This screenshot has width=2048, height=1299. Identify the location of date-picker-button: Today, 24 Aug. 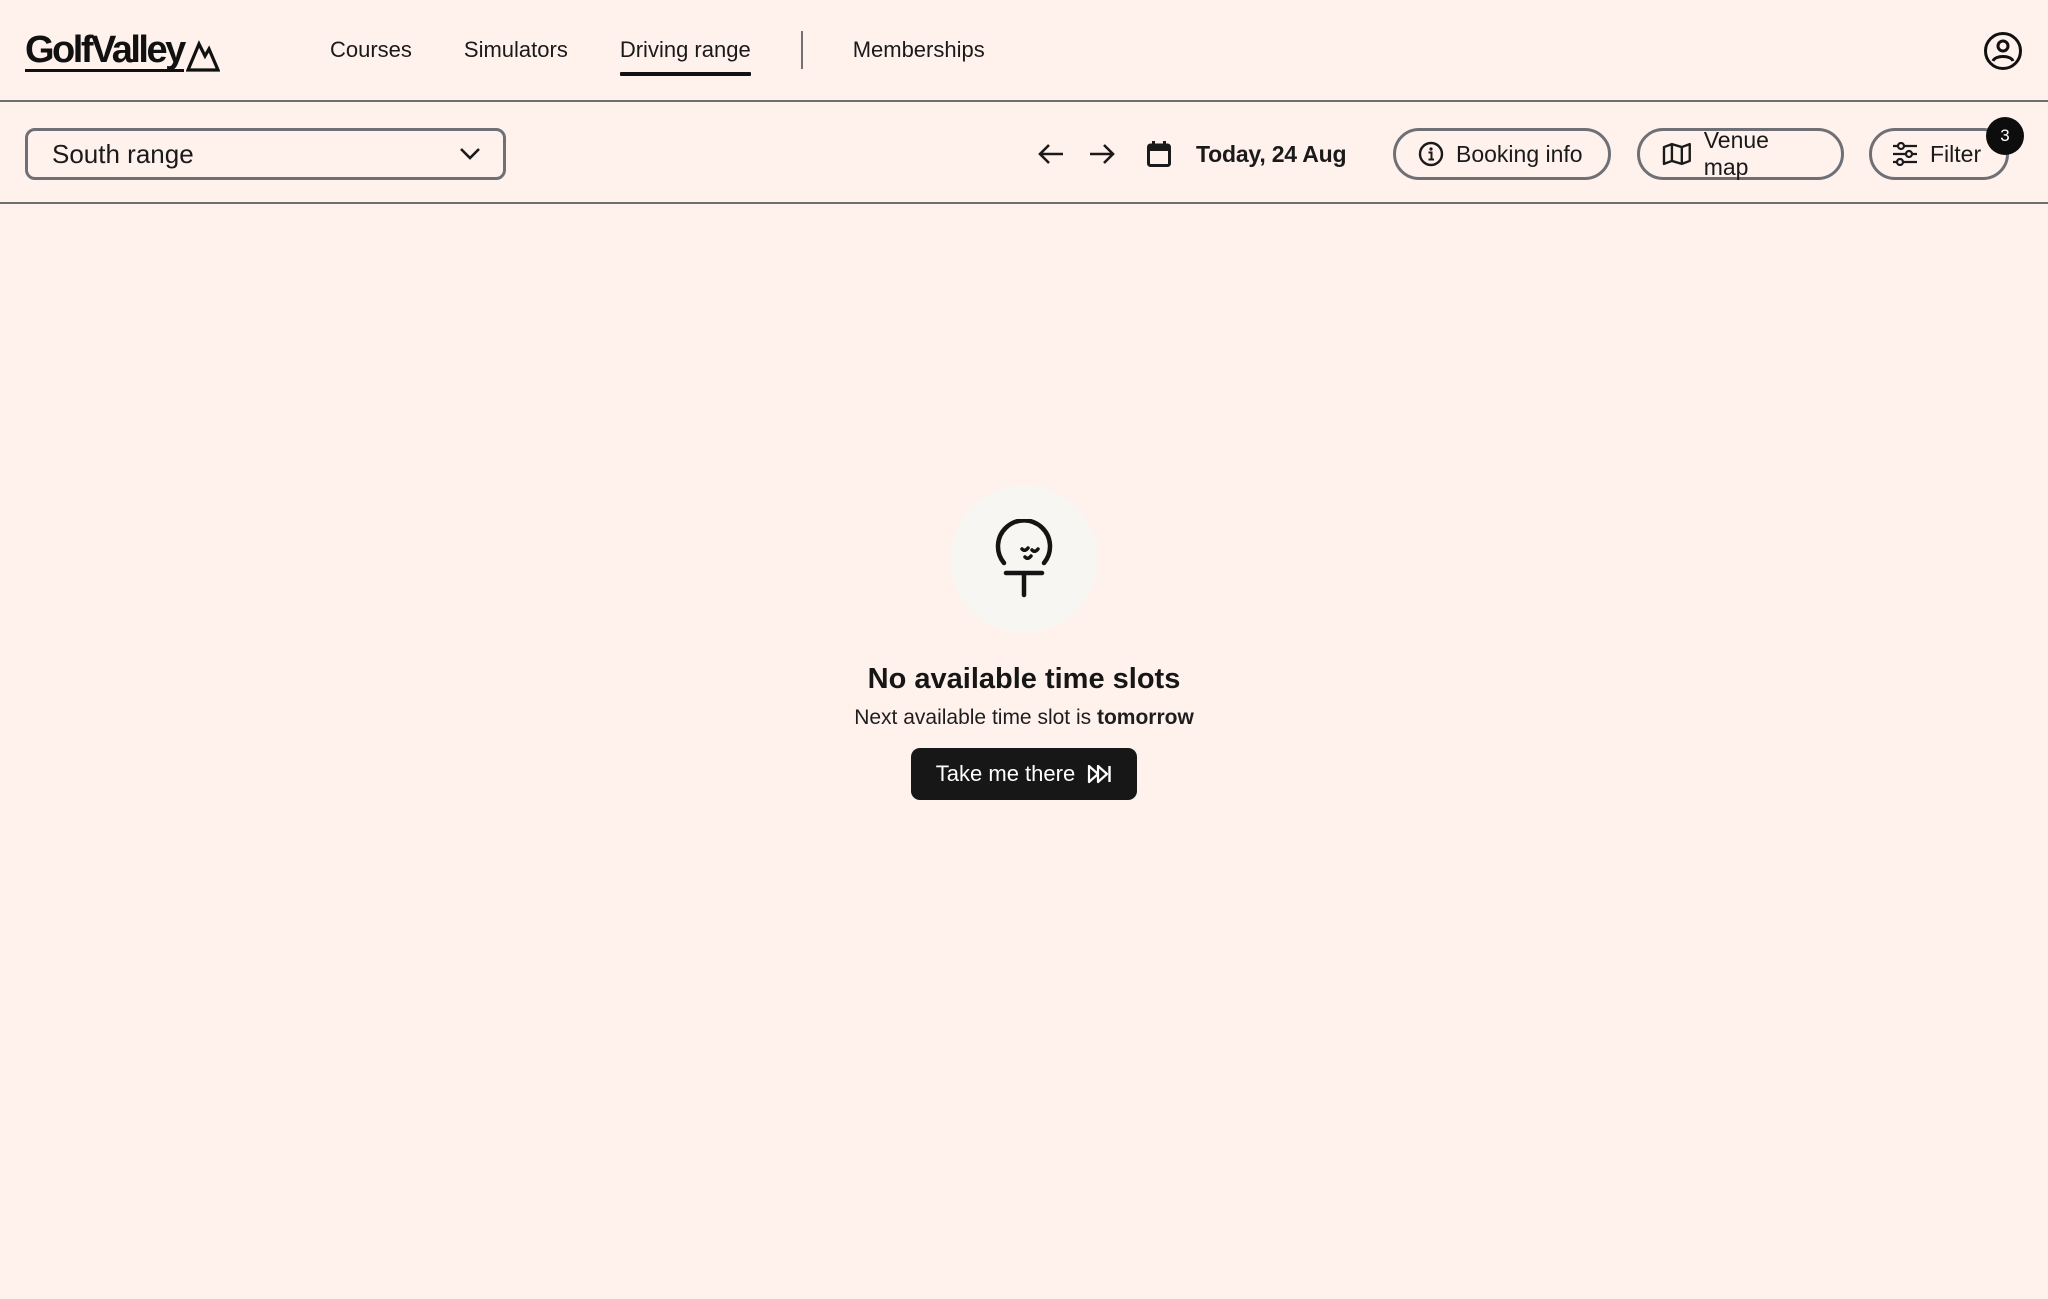
(1246, 154).